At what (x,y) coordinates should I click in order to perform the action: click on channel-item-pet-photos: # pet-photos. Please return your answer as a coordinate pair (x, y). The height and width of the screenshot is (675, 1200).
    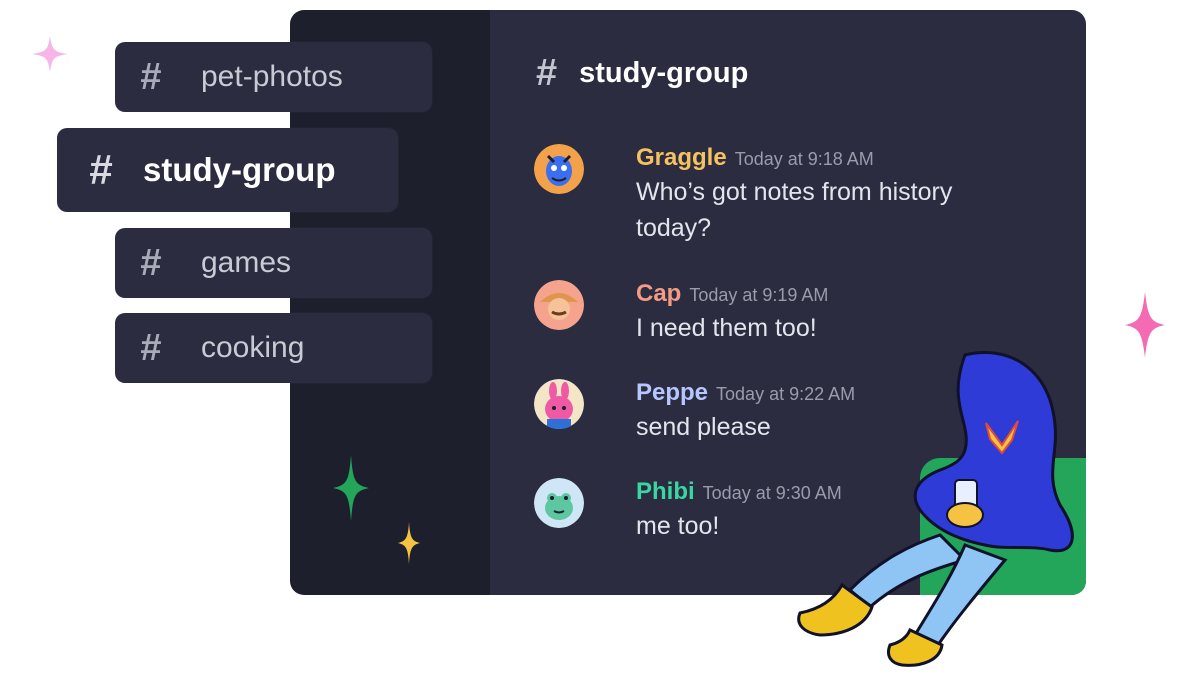
    Looking at the image, I should click on (273, 77).